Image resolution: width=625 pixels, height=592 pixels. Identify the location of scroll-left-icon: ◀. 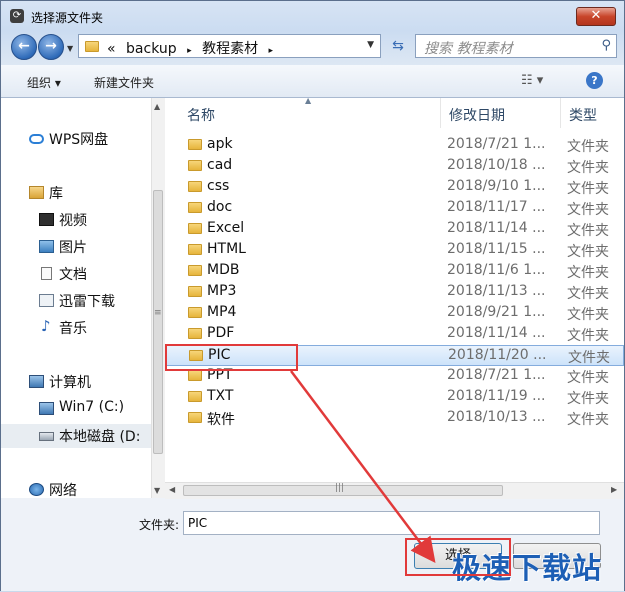
(172, 489).